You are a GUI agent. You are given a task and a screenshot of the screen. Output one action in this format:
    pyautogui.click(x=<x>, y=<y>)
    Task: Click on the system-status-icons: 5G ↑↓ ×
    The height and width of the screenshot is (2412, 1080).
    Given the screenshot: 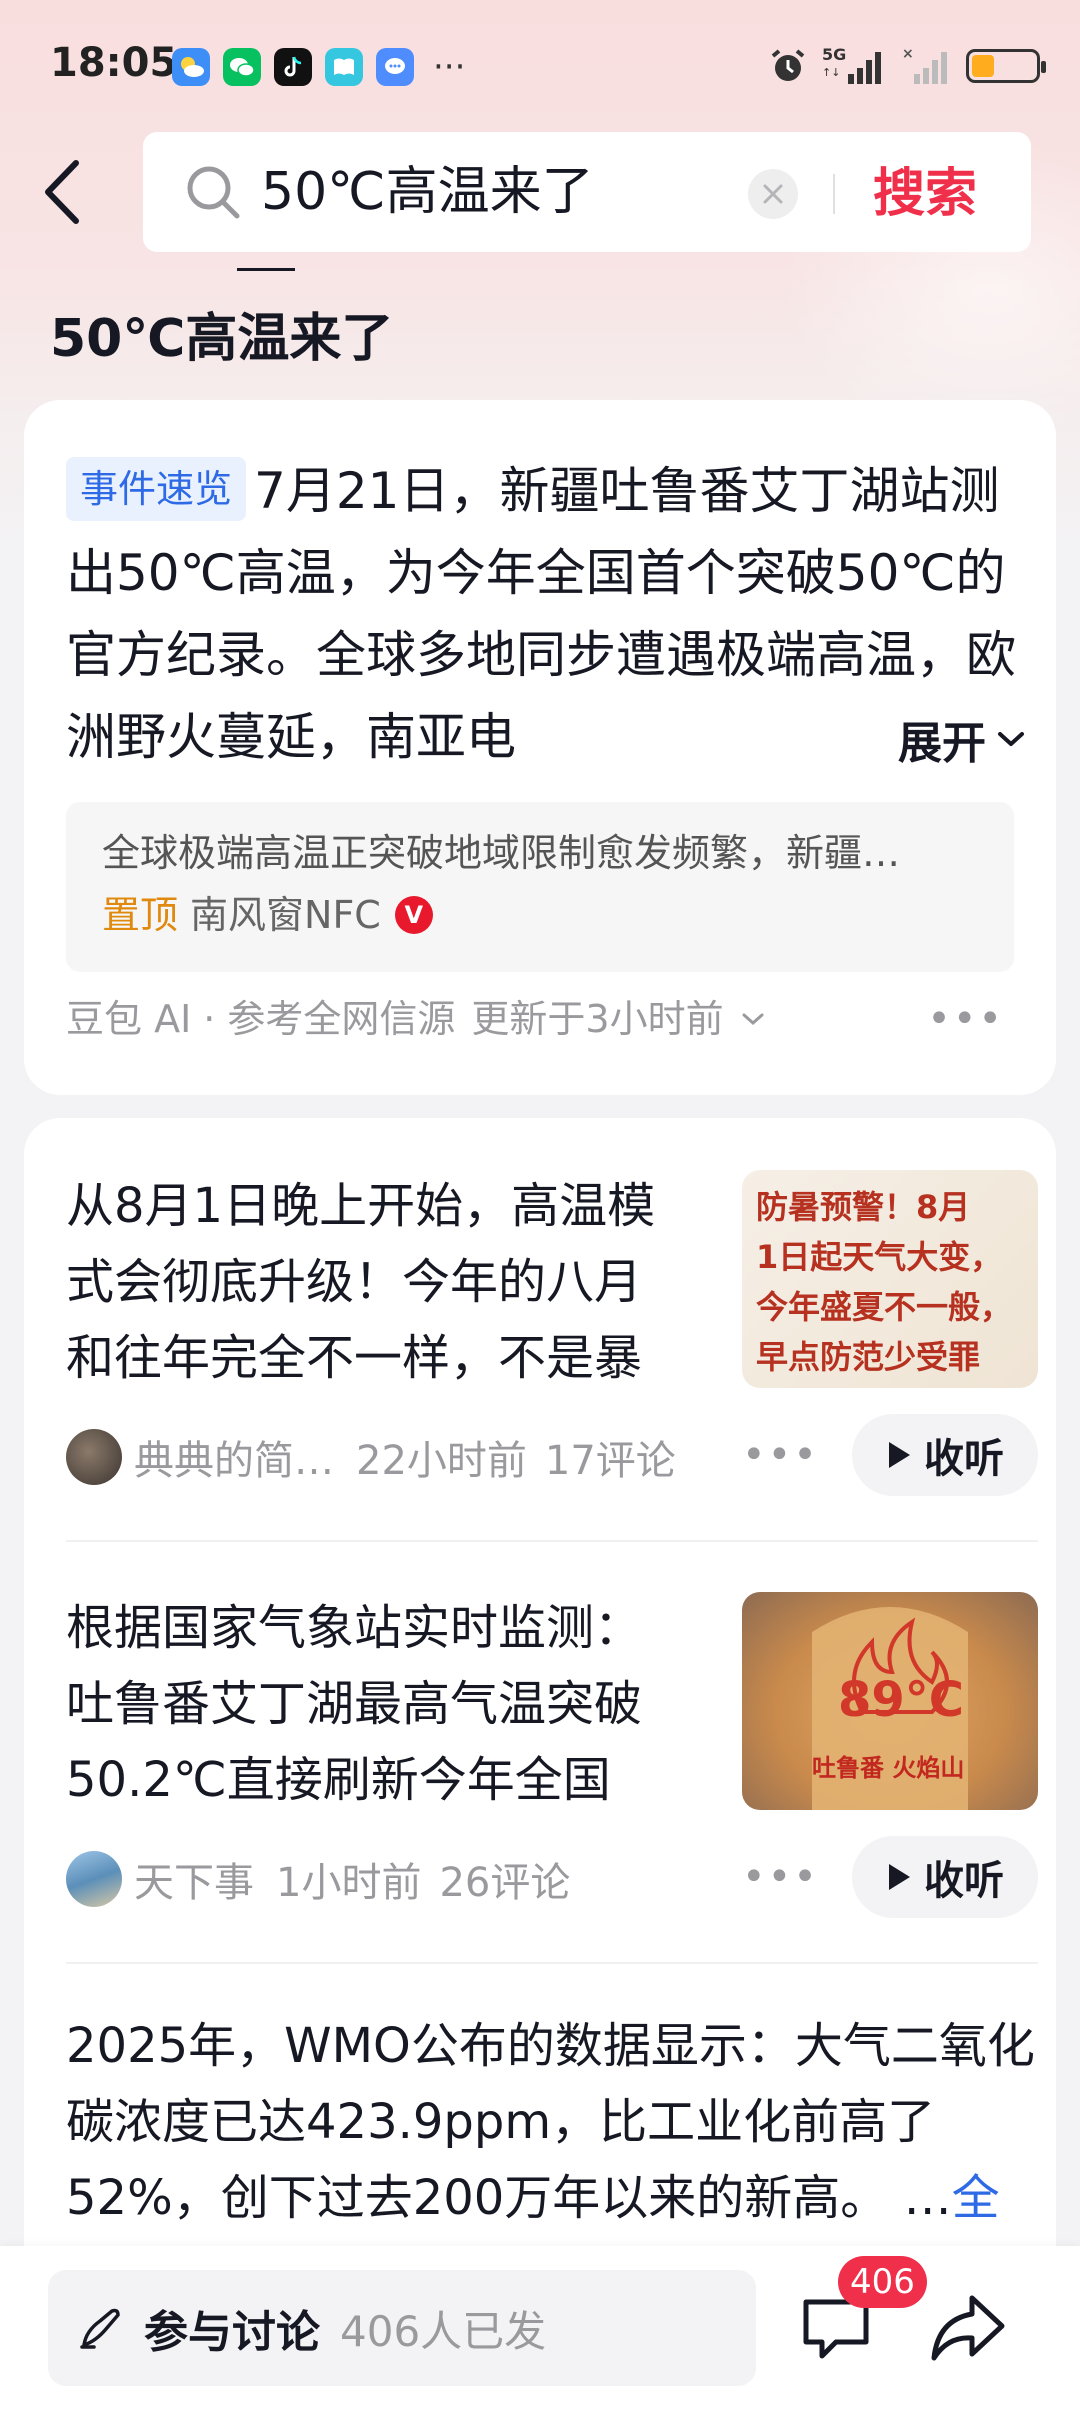 What is the action you would take?
    pyautogui.click(x=907, y=66)
    